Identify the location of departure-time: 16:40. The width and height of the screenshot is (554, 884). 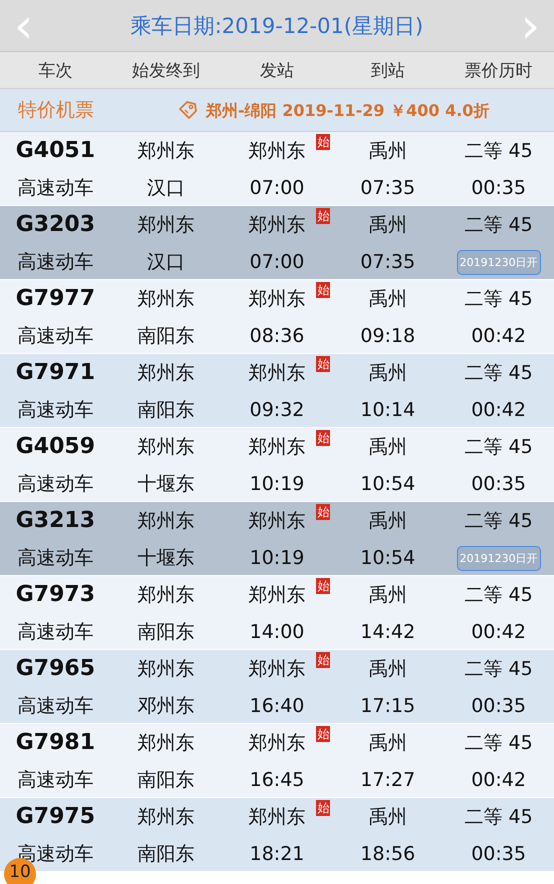
(277, 705).